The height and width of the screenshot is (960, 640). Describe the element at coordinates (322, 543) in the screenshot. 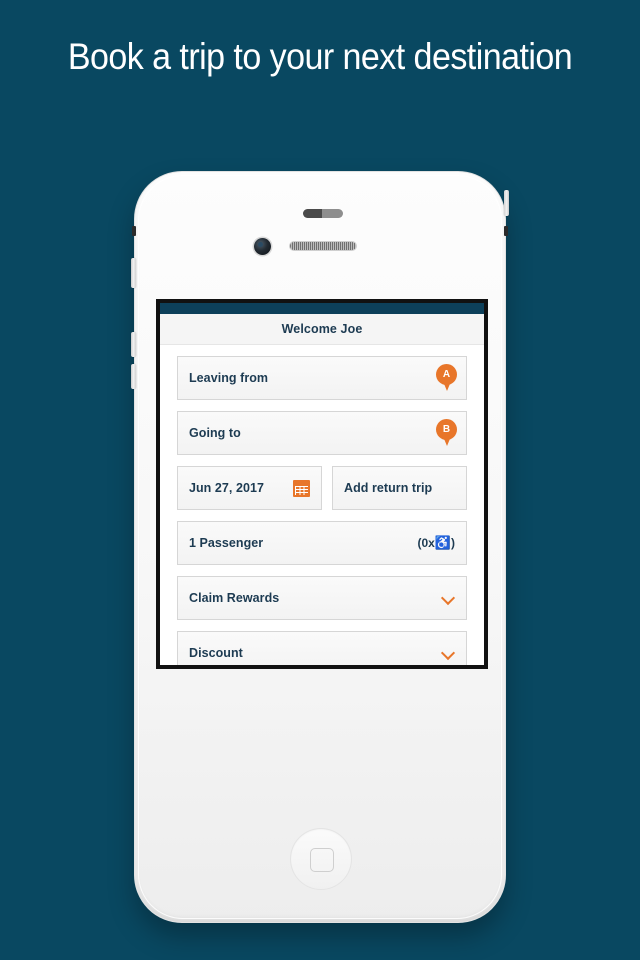

I see `passengers-input: 1 Passenger (0x♿)` at that location.